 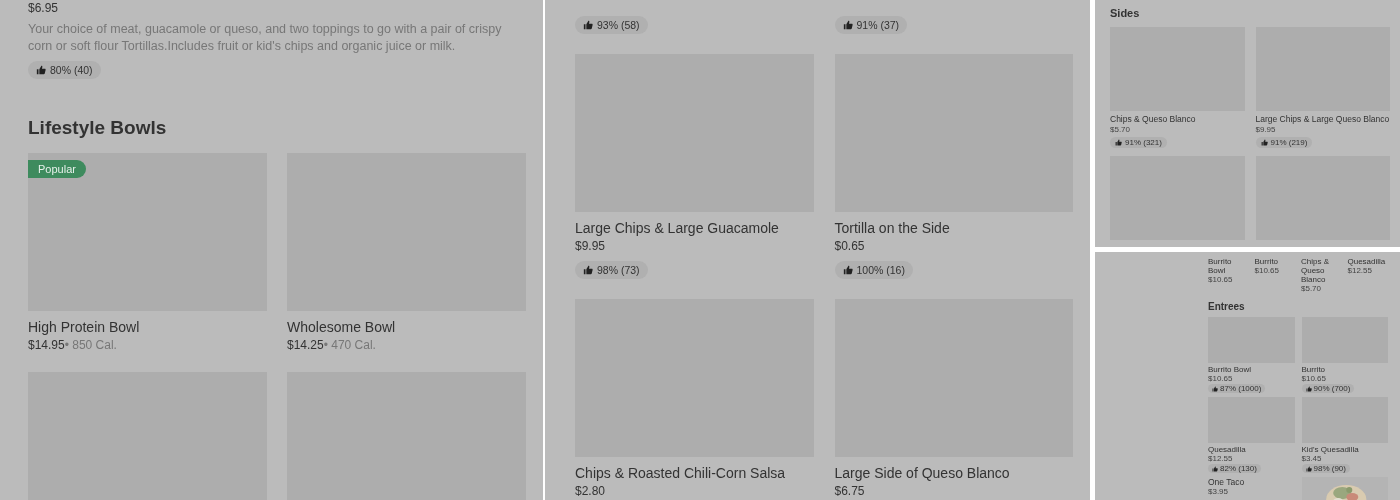 I want to click on item-price: $6.75, so click(x=849, y=491).